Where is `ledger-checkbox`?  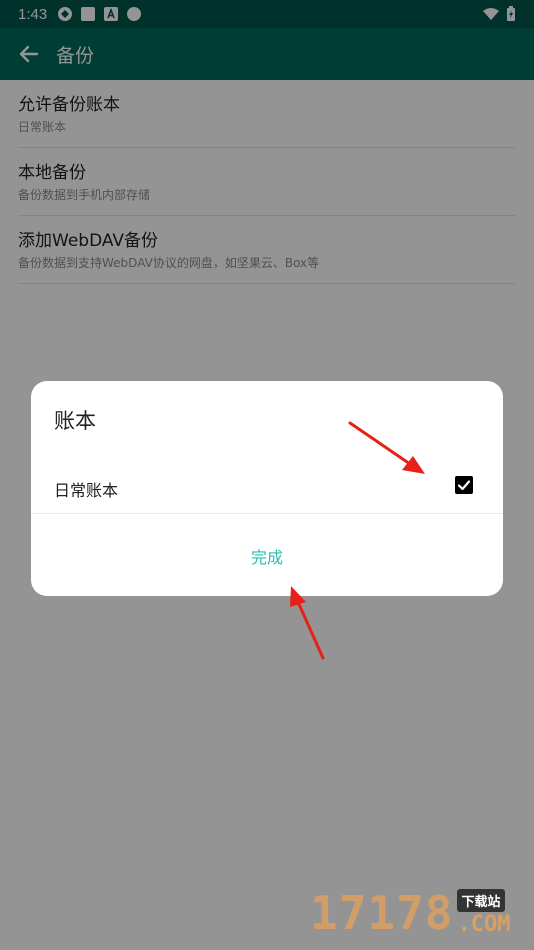 ledger-checkbox is located at coordinates (464, 485).